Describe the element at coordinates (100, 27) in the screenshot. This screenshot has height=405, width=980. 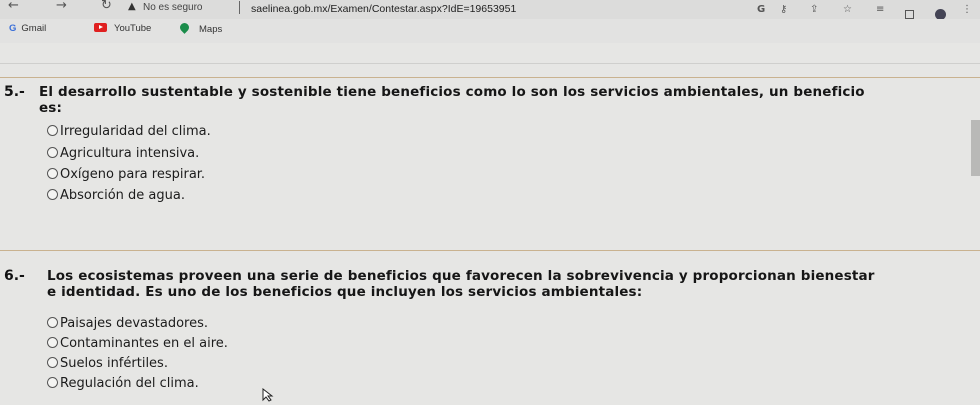
I see `youtube-icon` at that location.